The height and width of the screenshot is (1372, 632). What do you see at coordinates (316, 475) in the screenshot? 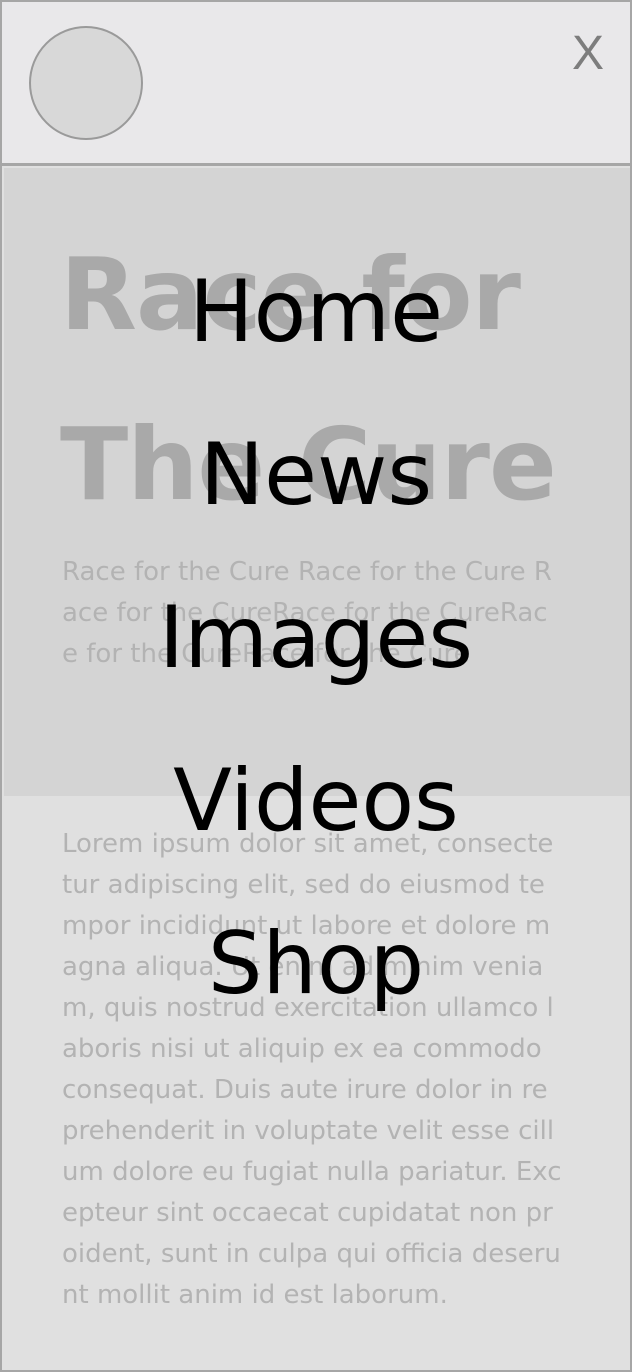
I see `nav-item-news: News` at bounding box center [316, 475].